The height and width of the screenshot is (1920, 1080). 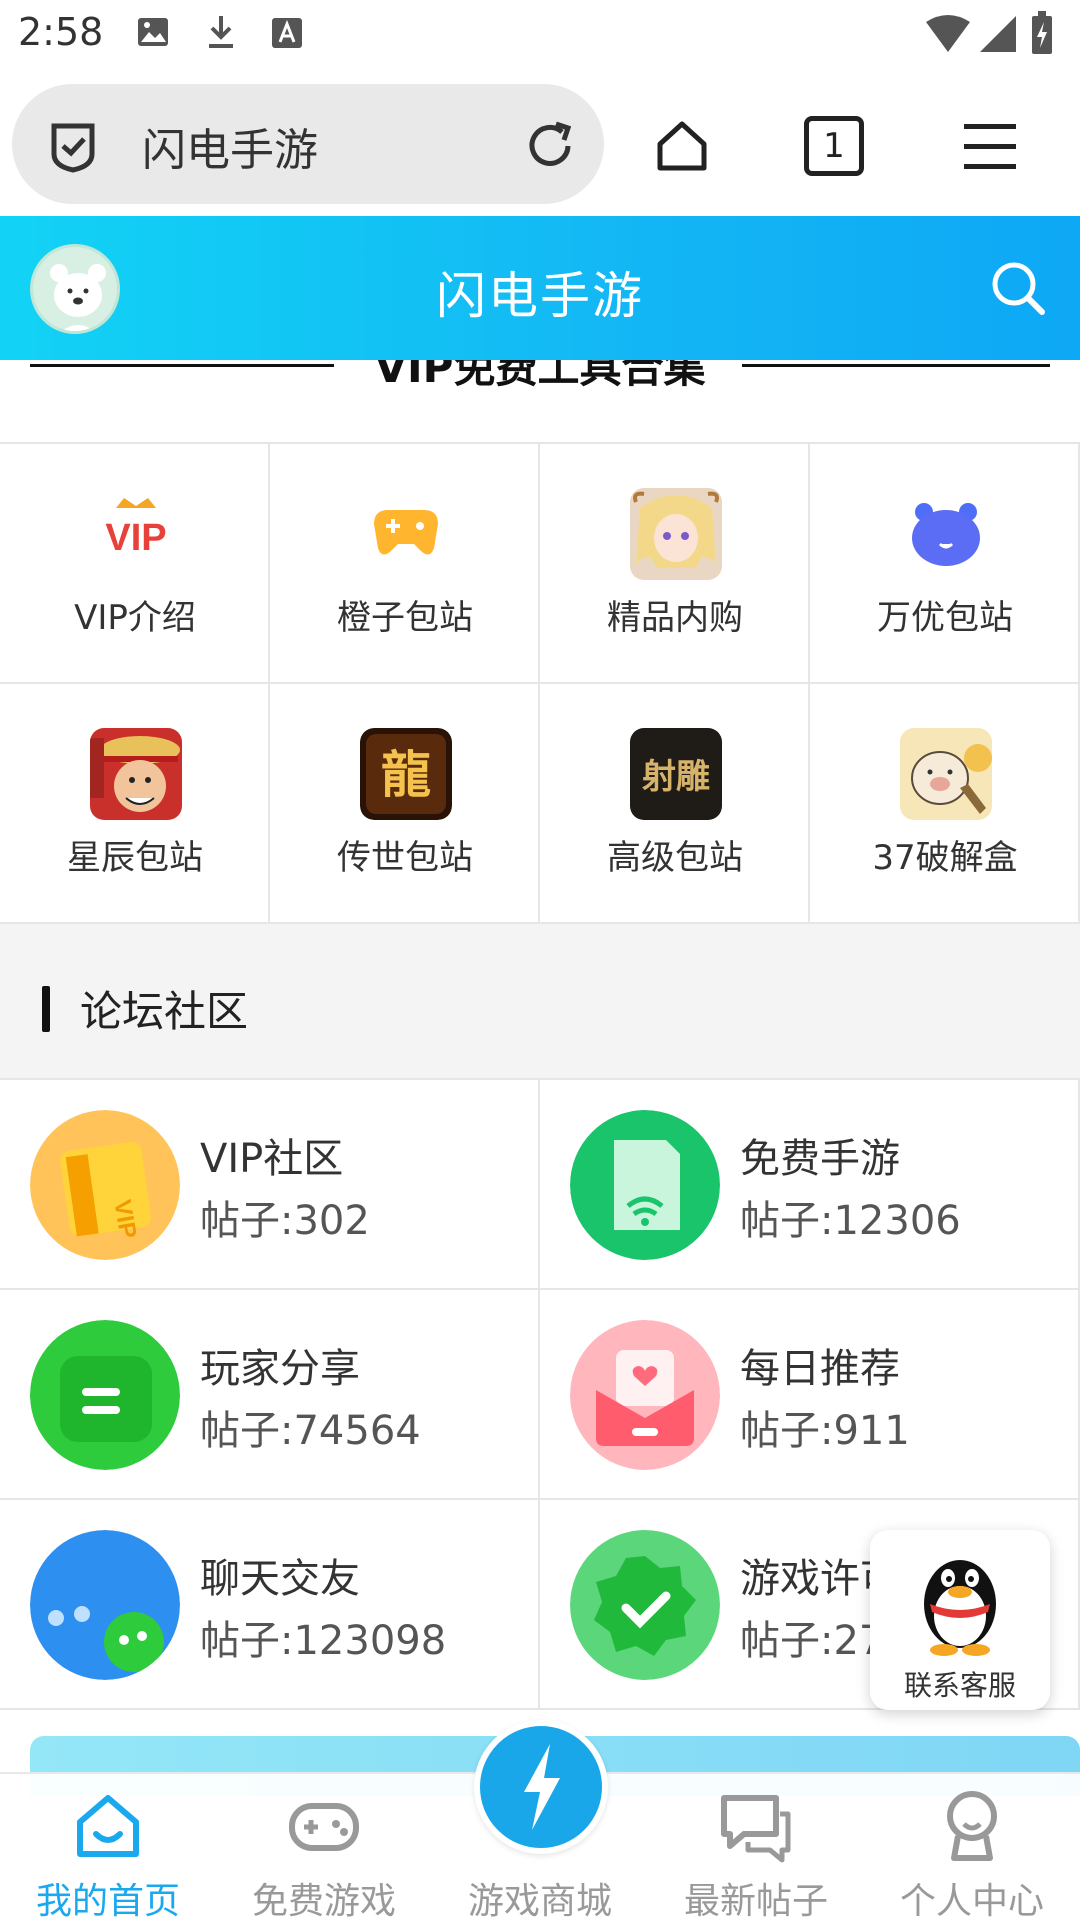 I want to click on qq-penguin-icon, so click(x=960, y=1608).